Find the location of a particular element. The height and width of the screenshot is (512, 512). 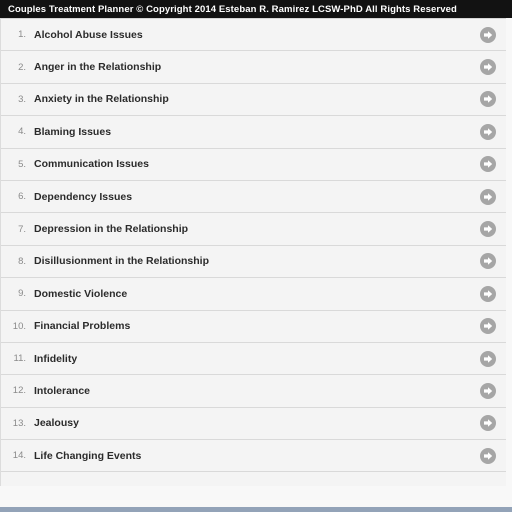

list-item-index: 13. is located at coordinates (19, 423).